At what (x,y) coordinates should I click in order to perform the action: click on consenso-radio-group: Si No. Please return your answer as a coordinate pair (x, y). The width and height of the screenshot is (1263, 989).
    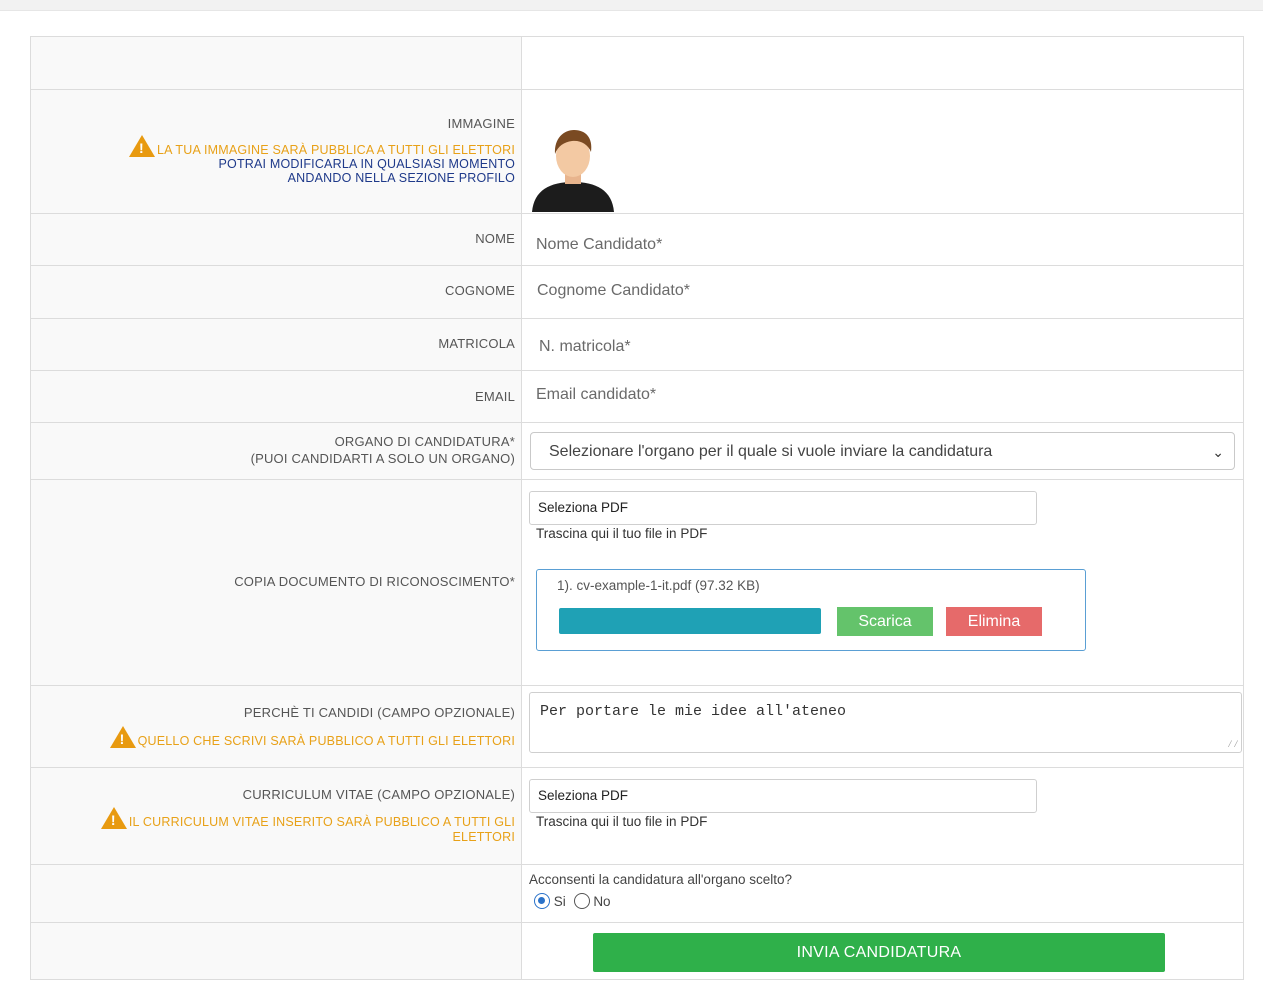
    Looking at the image, I should click on (572, 901).